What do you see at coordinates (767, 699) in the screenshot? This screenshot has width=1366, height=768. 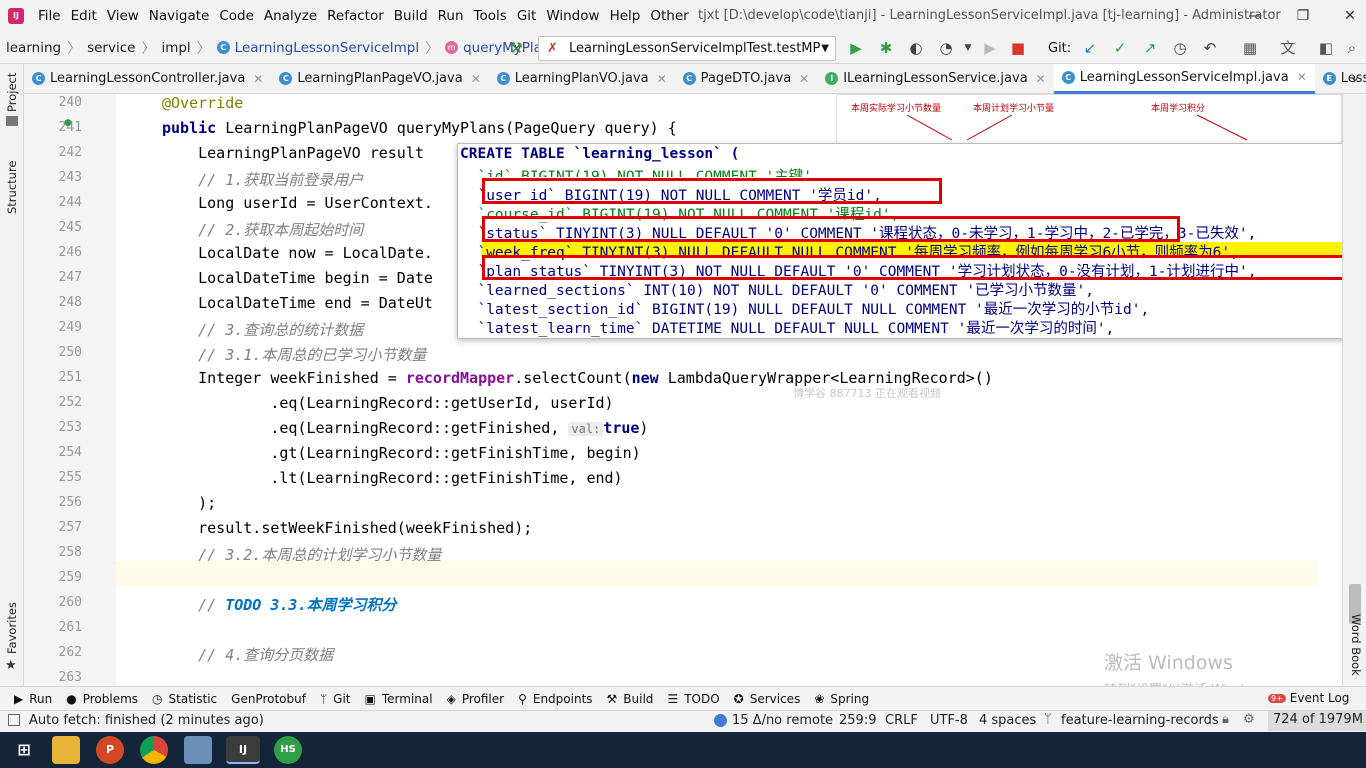 I see `tool-services: ✪ Services` at bounding box center [767, 699].